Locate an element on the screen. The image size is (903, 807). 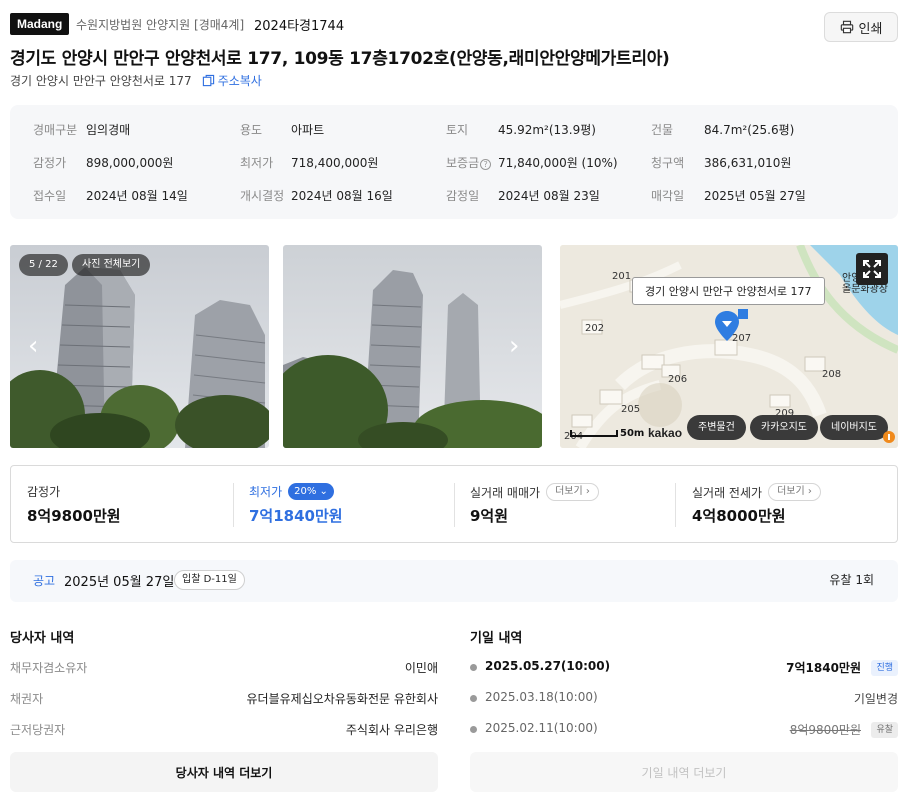
map-building-label: 207 is located at coordinates (742, 338).